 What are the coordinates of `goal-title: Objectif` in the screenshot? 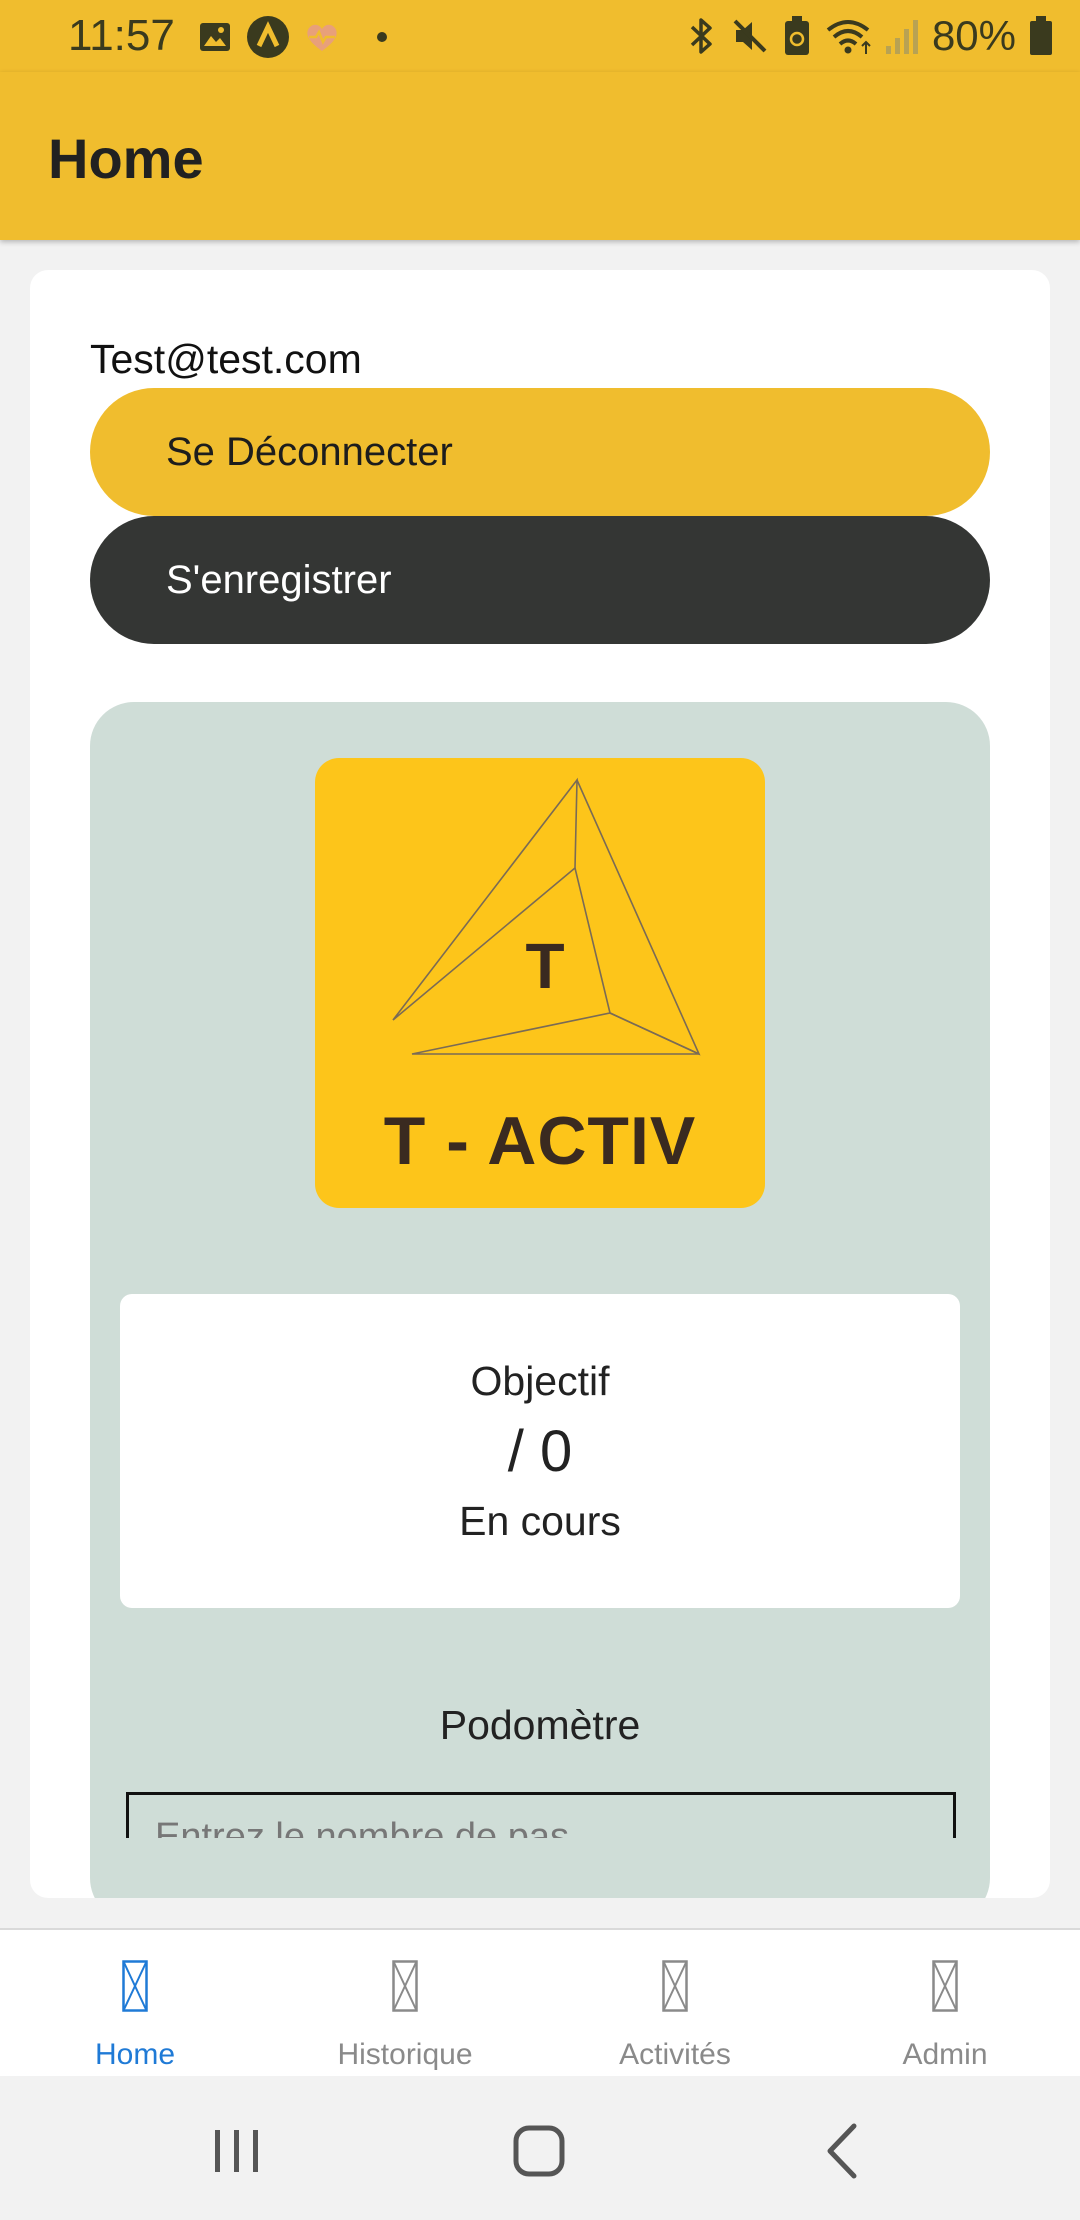 It's located at (540, 1381).